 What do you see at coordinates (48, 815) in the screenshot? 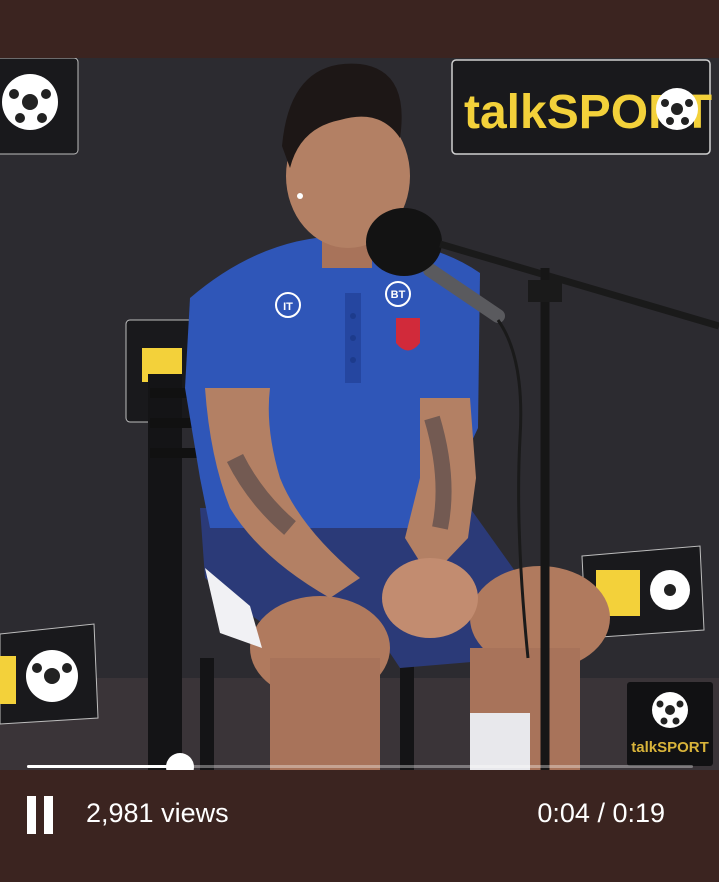
I see `pause-icon-bar` at bounding box center [48, 815].